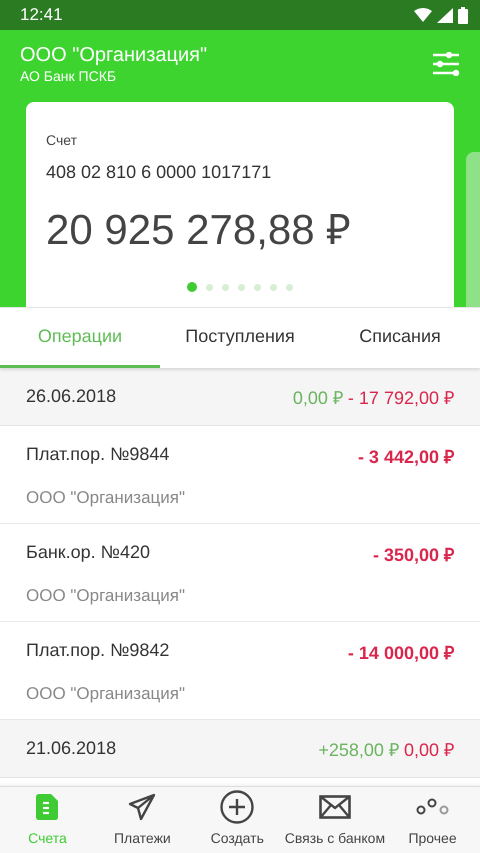 The width and height of the screenshot is (480, 853). I want to click on battery-icon, so click(463, 15).